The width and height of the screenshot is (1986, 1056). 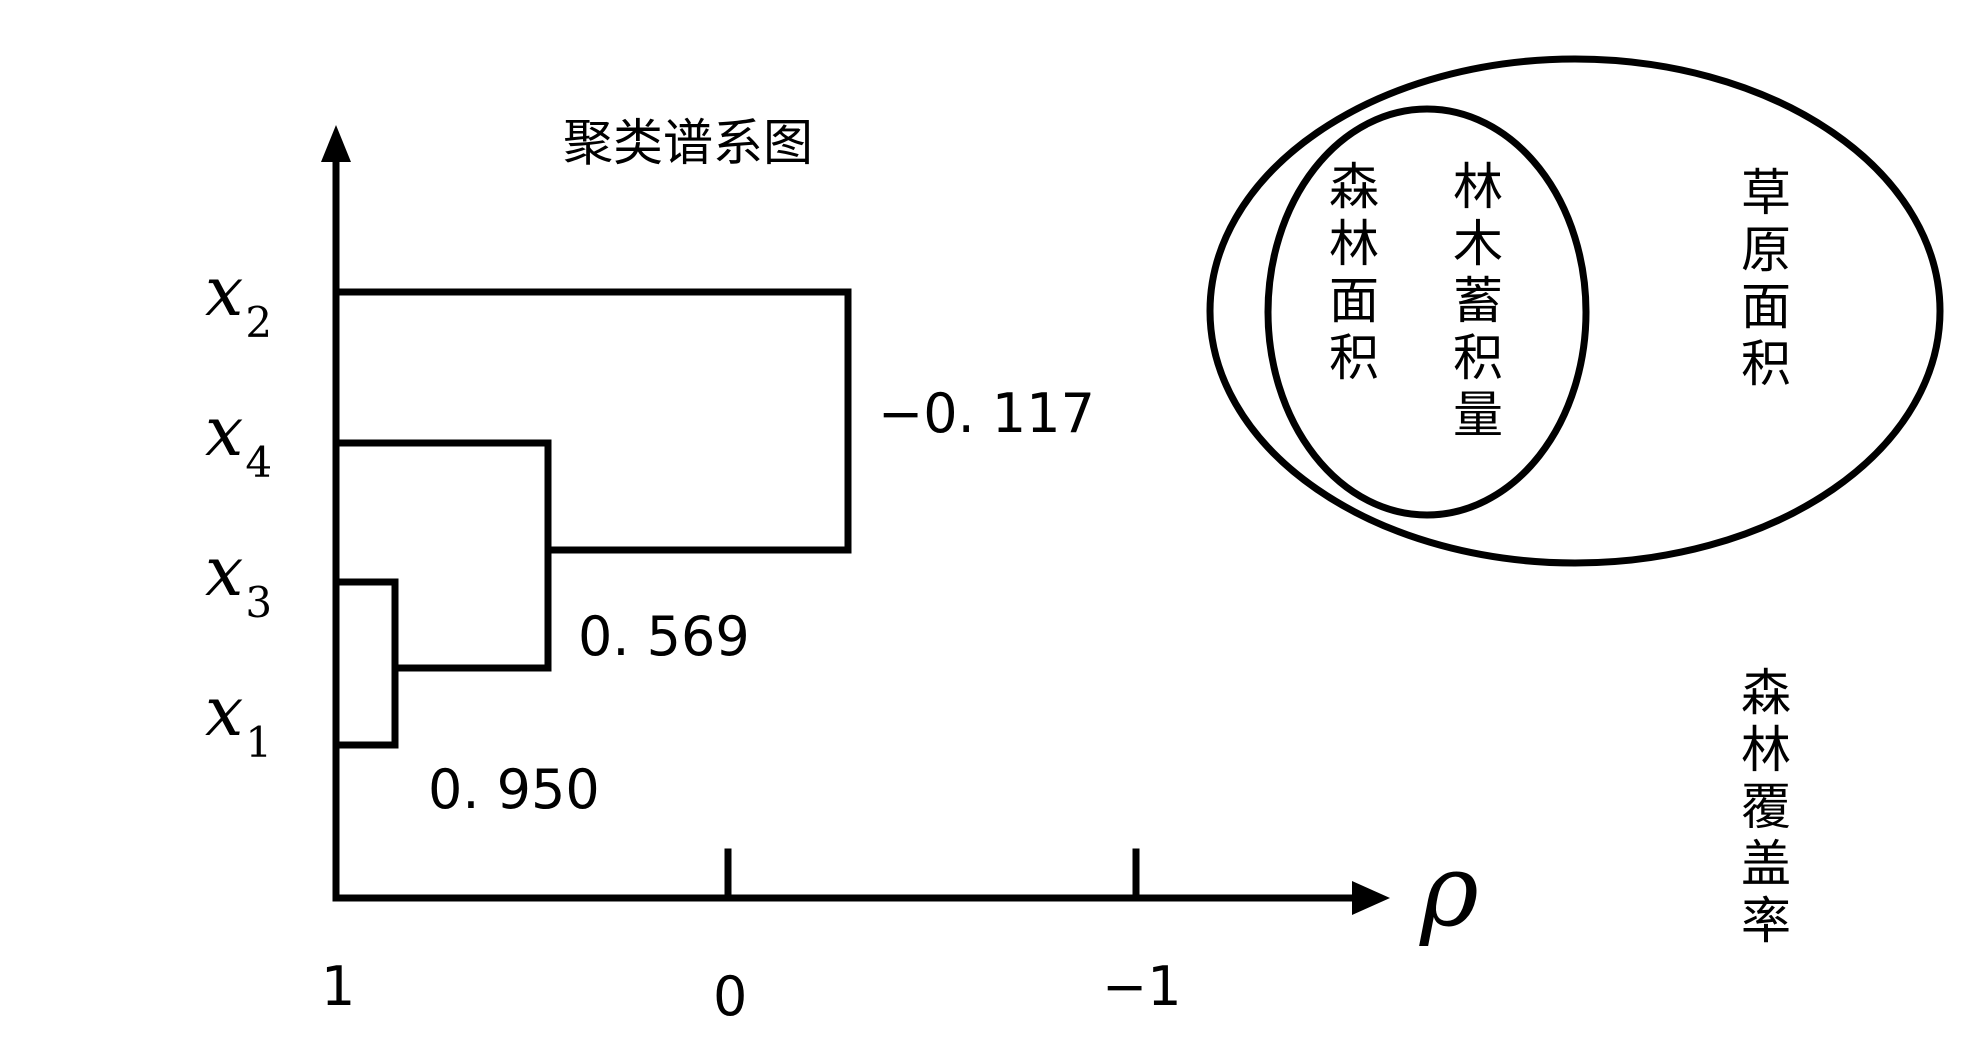 What do you see at coordinates (365, 663) in the screenshot?
I see `link-x3-x1` at bounding box center [365, 663].